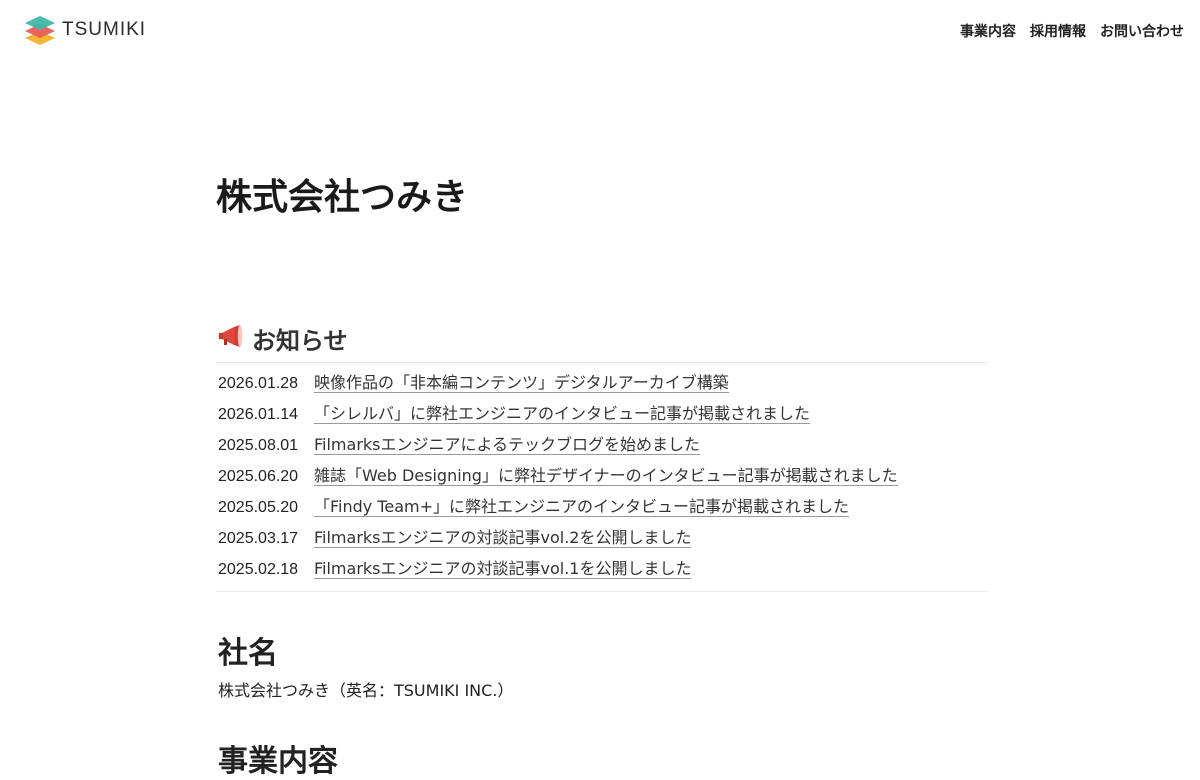  I want to click on news-date: 2025.03.17, so click(258, 538).